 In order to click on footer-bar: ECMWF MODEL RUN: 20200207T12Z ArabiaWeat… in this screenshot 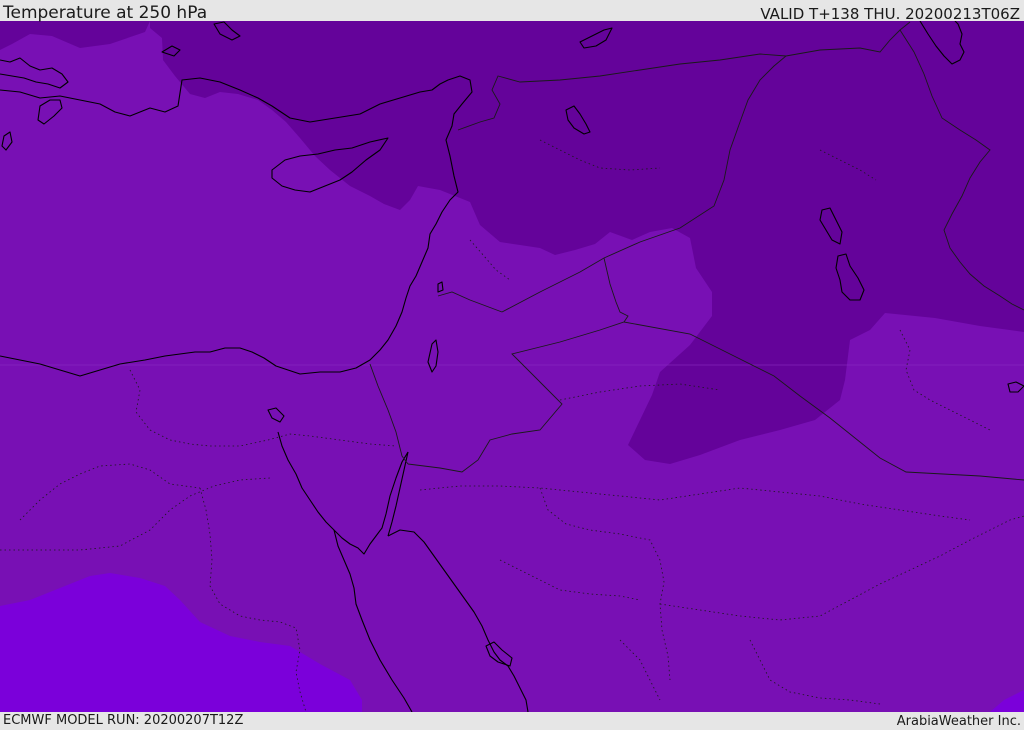, I will do `click(512, 720)`.